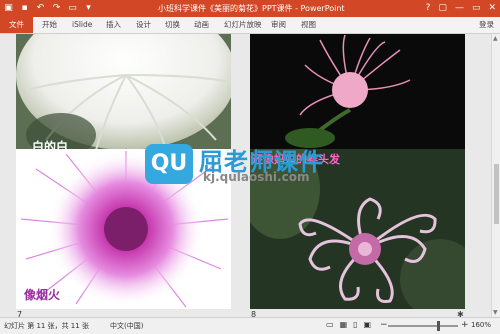 This screenshot has width=500, height=334. What do you see at coordinates (308, 25) in the screenshot?
I see `tab-view: 视图` at bounding box center [308, 25].